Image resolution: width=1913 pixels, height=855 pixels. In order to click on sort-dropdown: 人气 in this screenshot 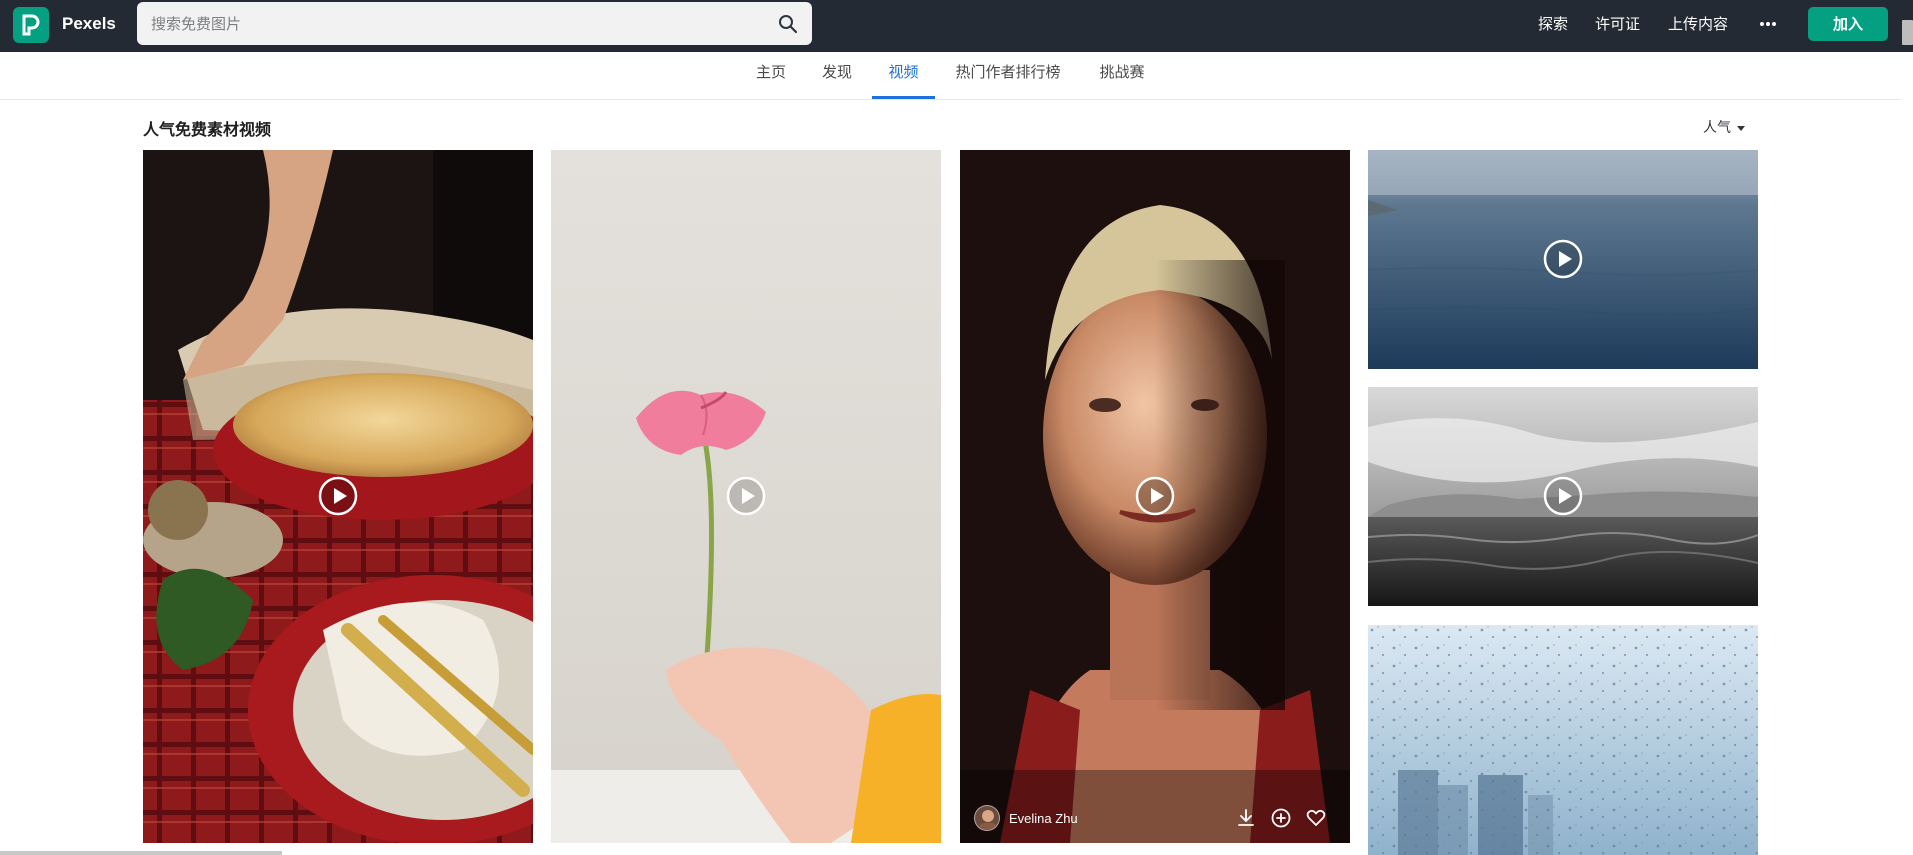, I will do `click(1724, 127)`.